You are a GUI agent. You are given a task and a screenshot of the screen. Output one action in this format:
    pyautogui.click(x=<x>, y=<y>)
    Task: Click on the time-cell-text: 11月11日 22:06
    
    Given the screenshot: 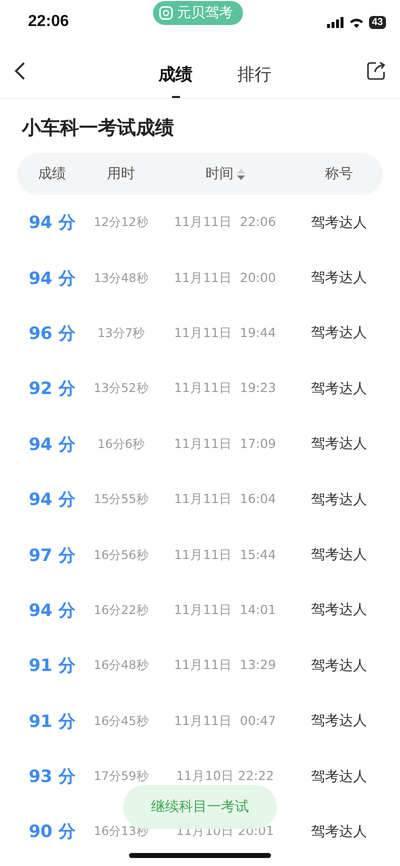 What is the action you would take?
    pyautogui.click(x=225, y=223)
    